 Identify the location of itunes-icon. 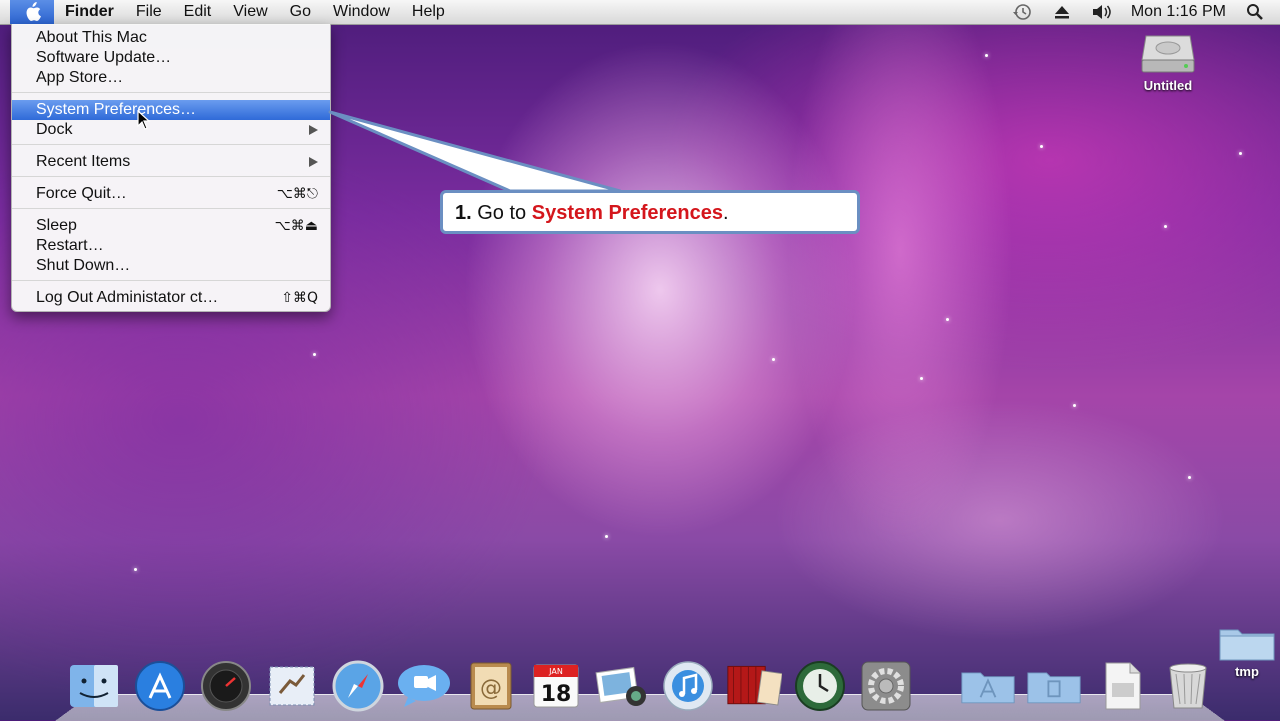
(688, 686).